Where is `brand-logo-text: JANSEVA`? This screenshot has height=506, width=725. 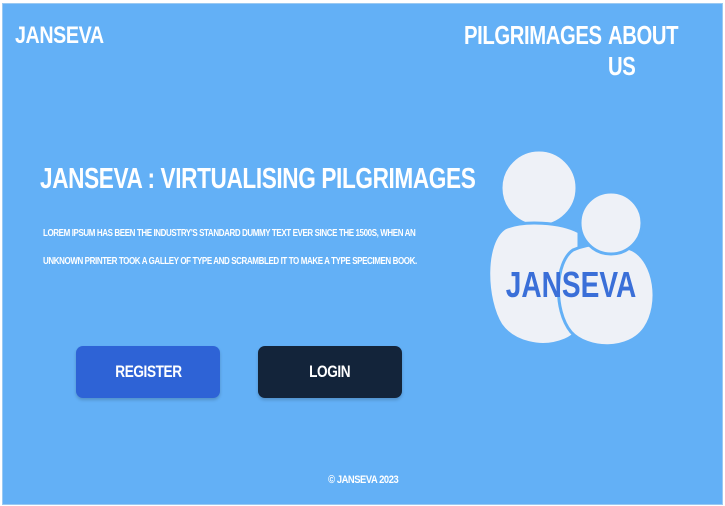 brand-logo-text: JANSEVA is located at coordinates (59, 36).